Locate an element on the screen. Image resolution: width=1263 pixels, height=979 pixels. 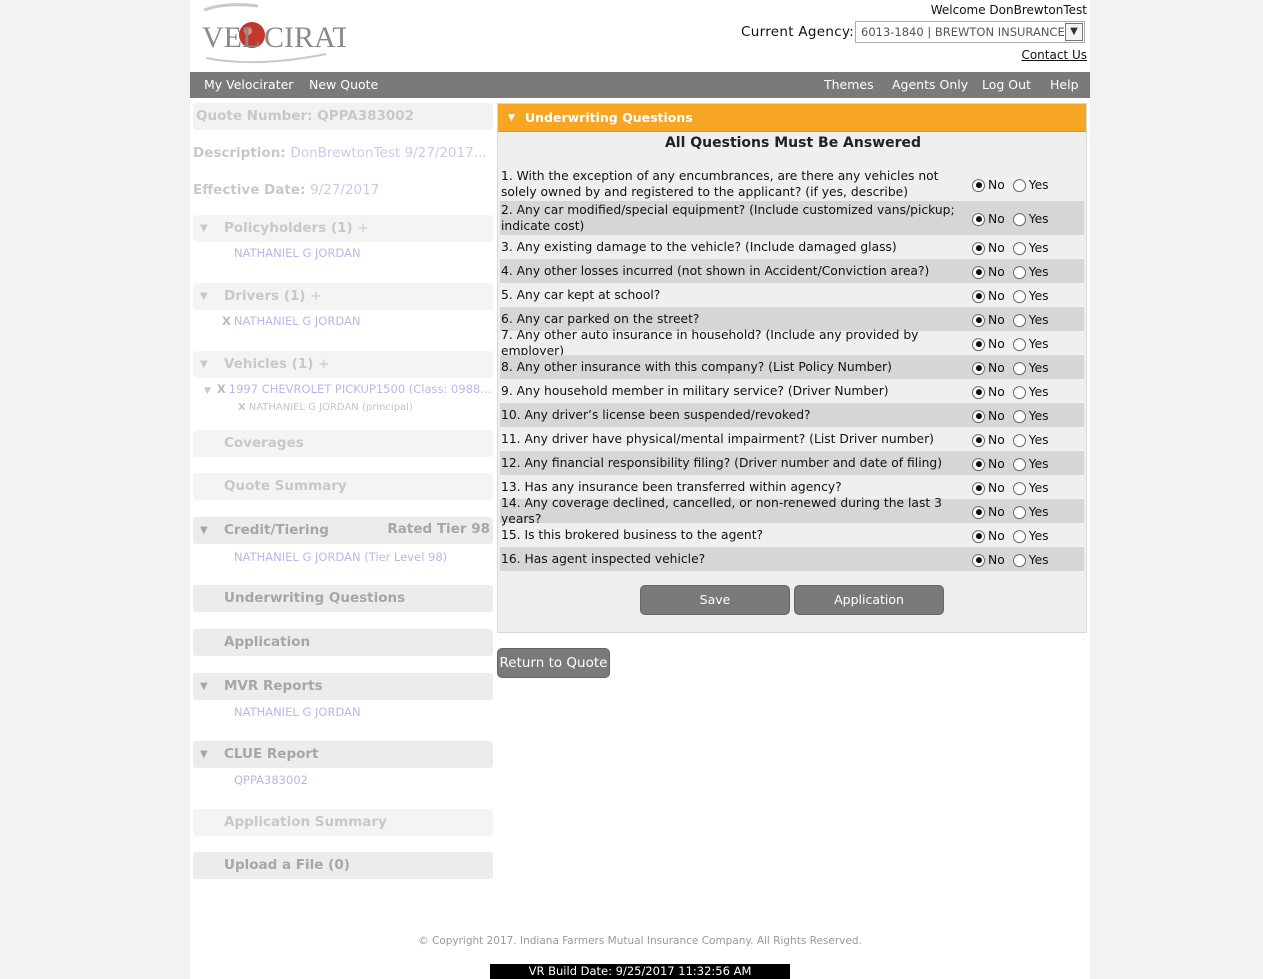
credit-link: NATHANIEL G JORDAN (Tier Level 98) is located at coordinates (340, 557).